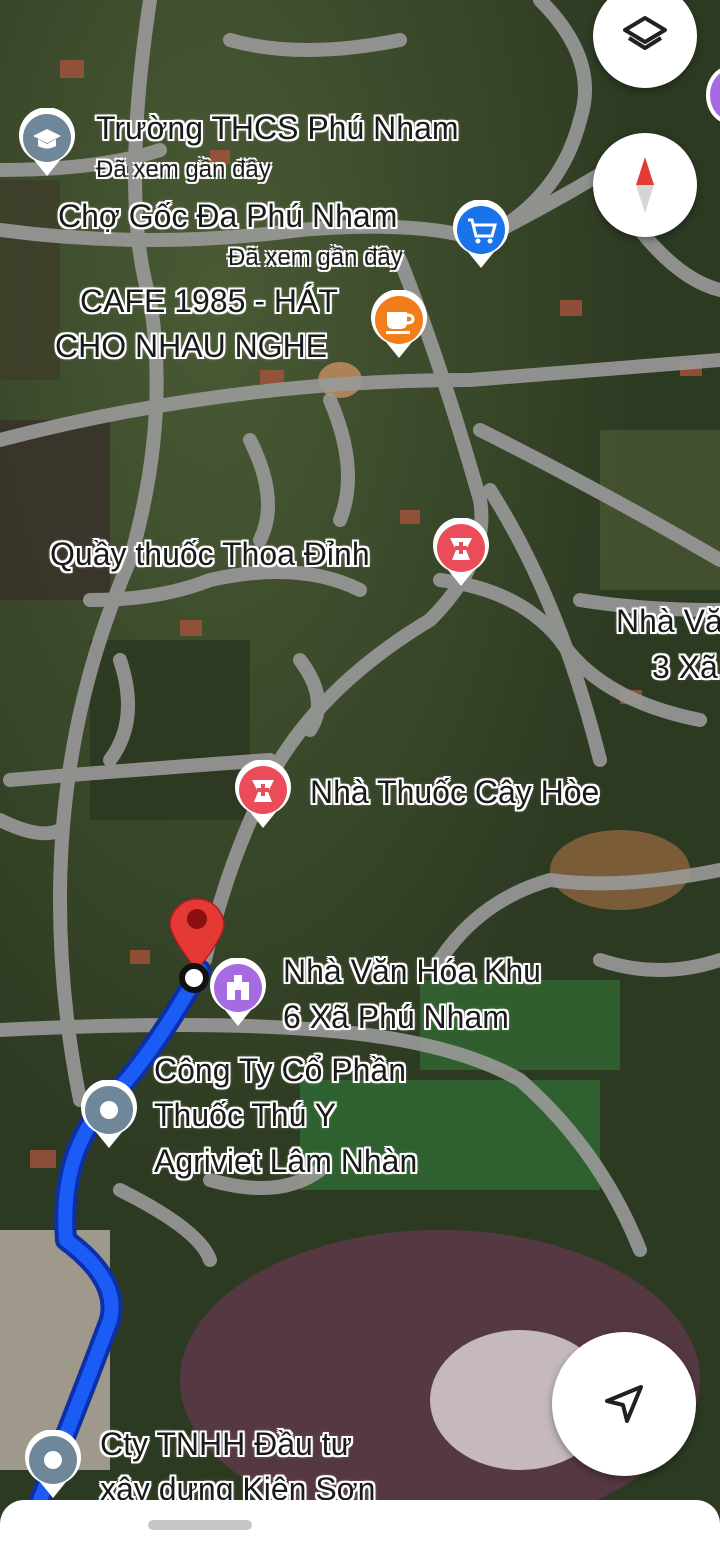 This screenshot has width=720, height=1559. What do you see at coordinates (183, 169) in the screenshot?
I see `poi-recently-viewed-thcs: Đã xem gần đây` at bounding box center [183, 169].